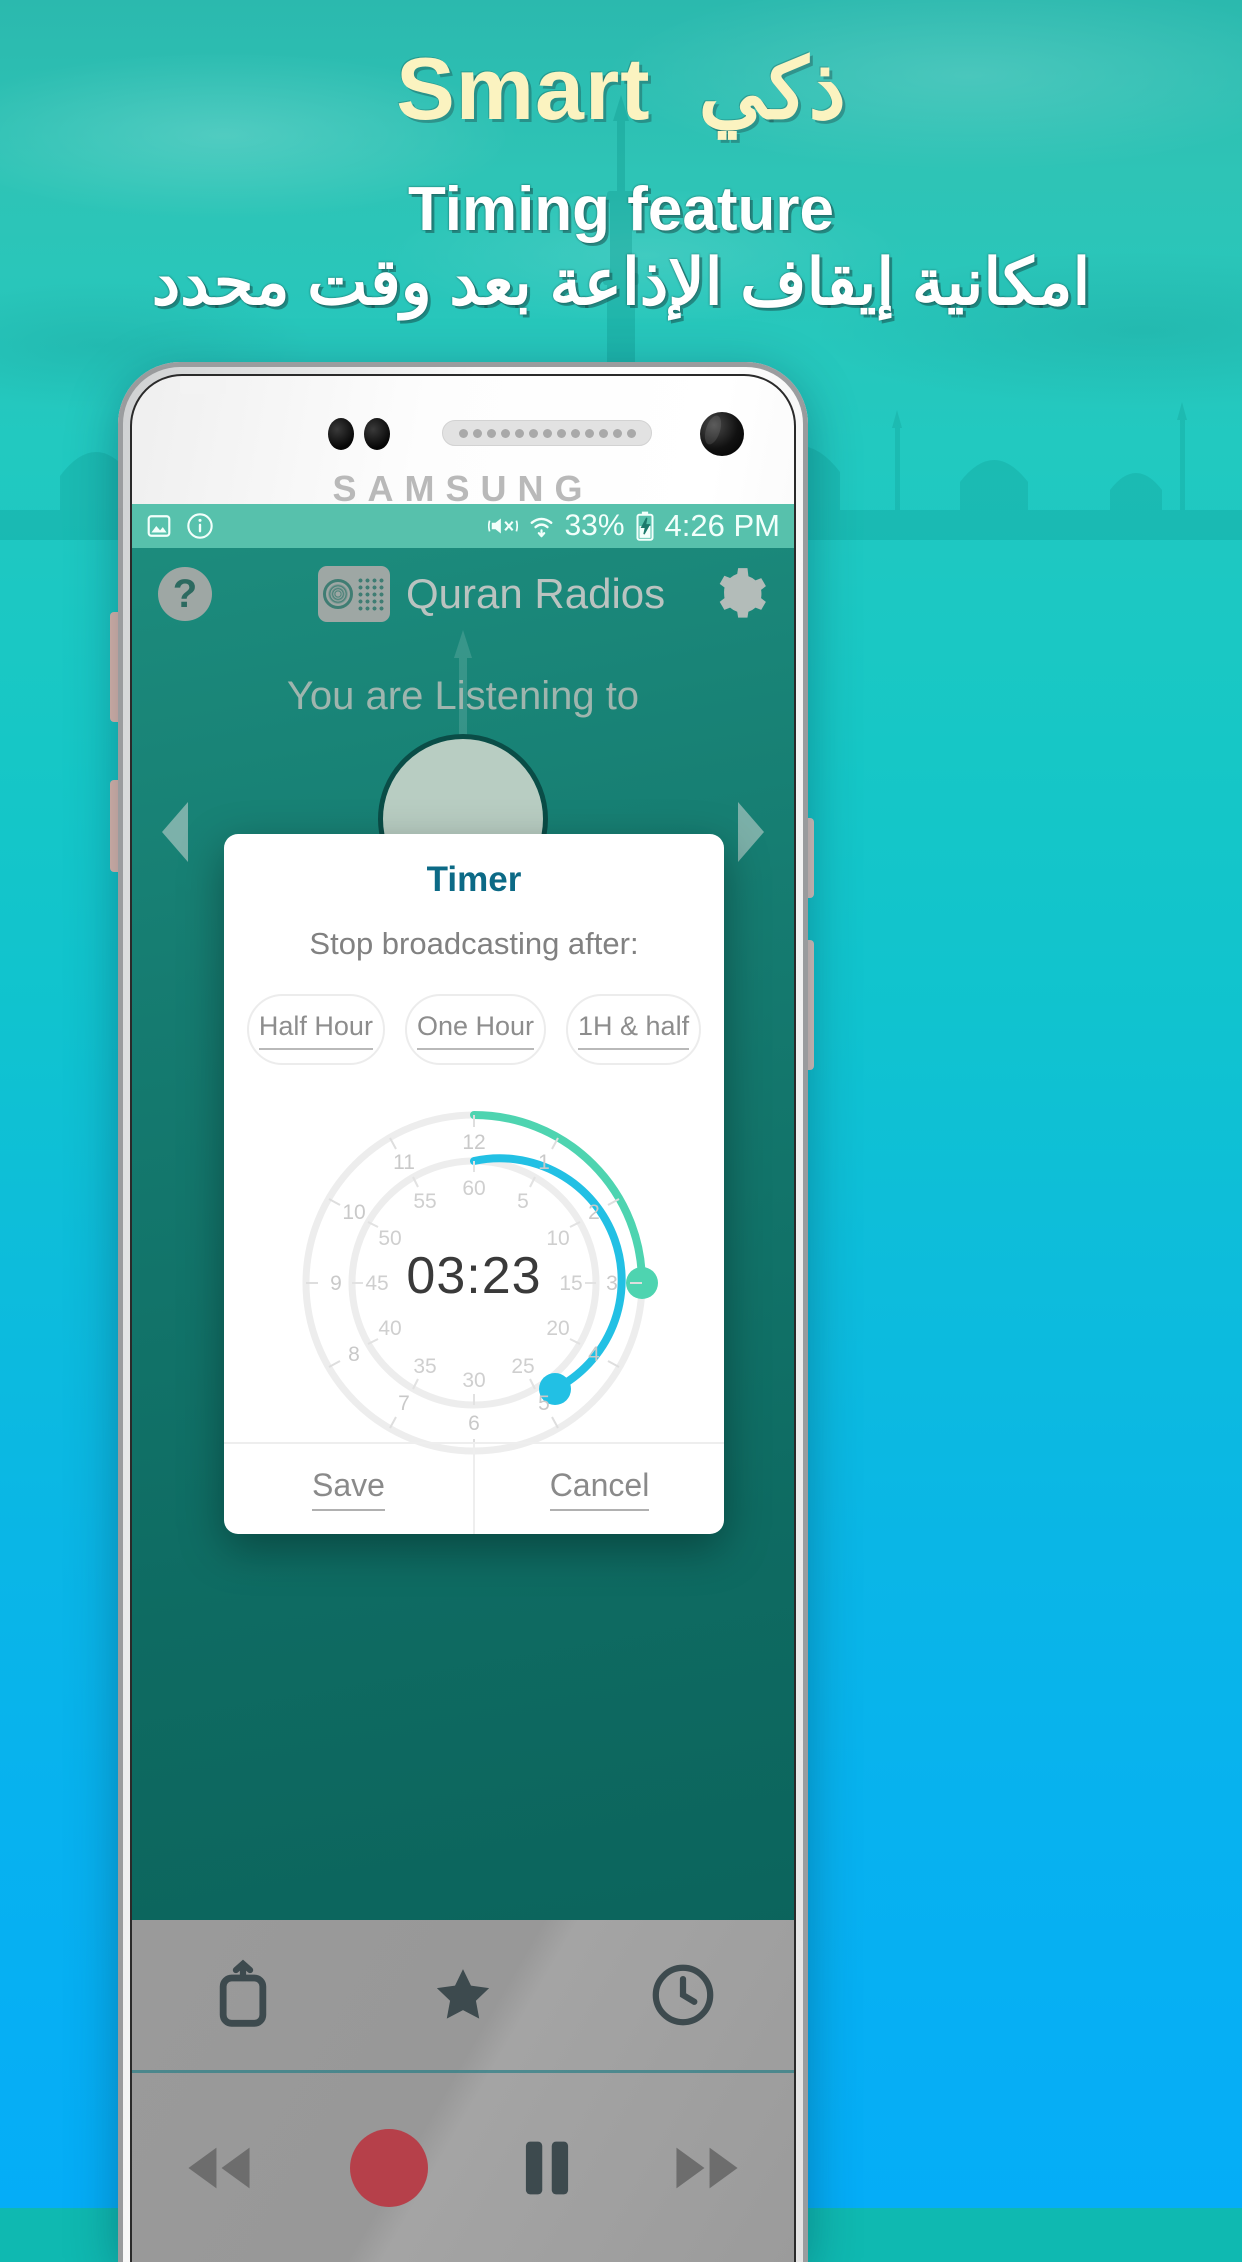  Describe the element at coordinates (424, 1366) in the screenshot. I see `svg-text: 35` at that location.